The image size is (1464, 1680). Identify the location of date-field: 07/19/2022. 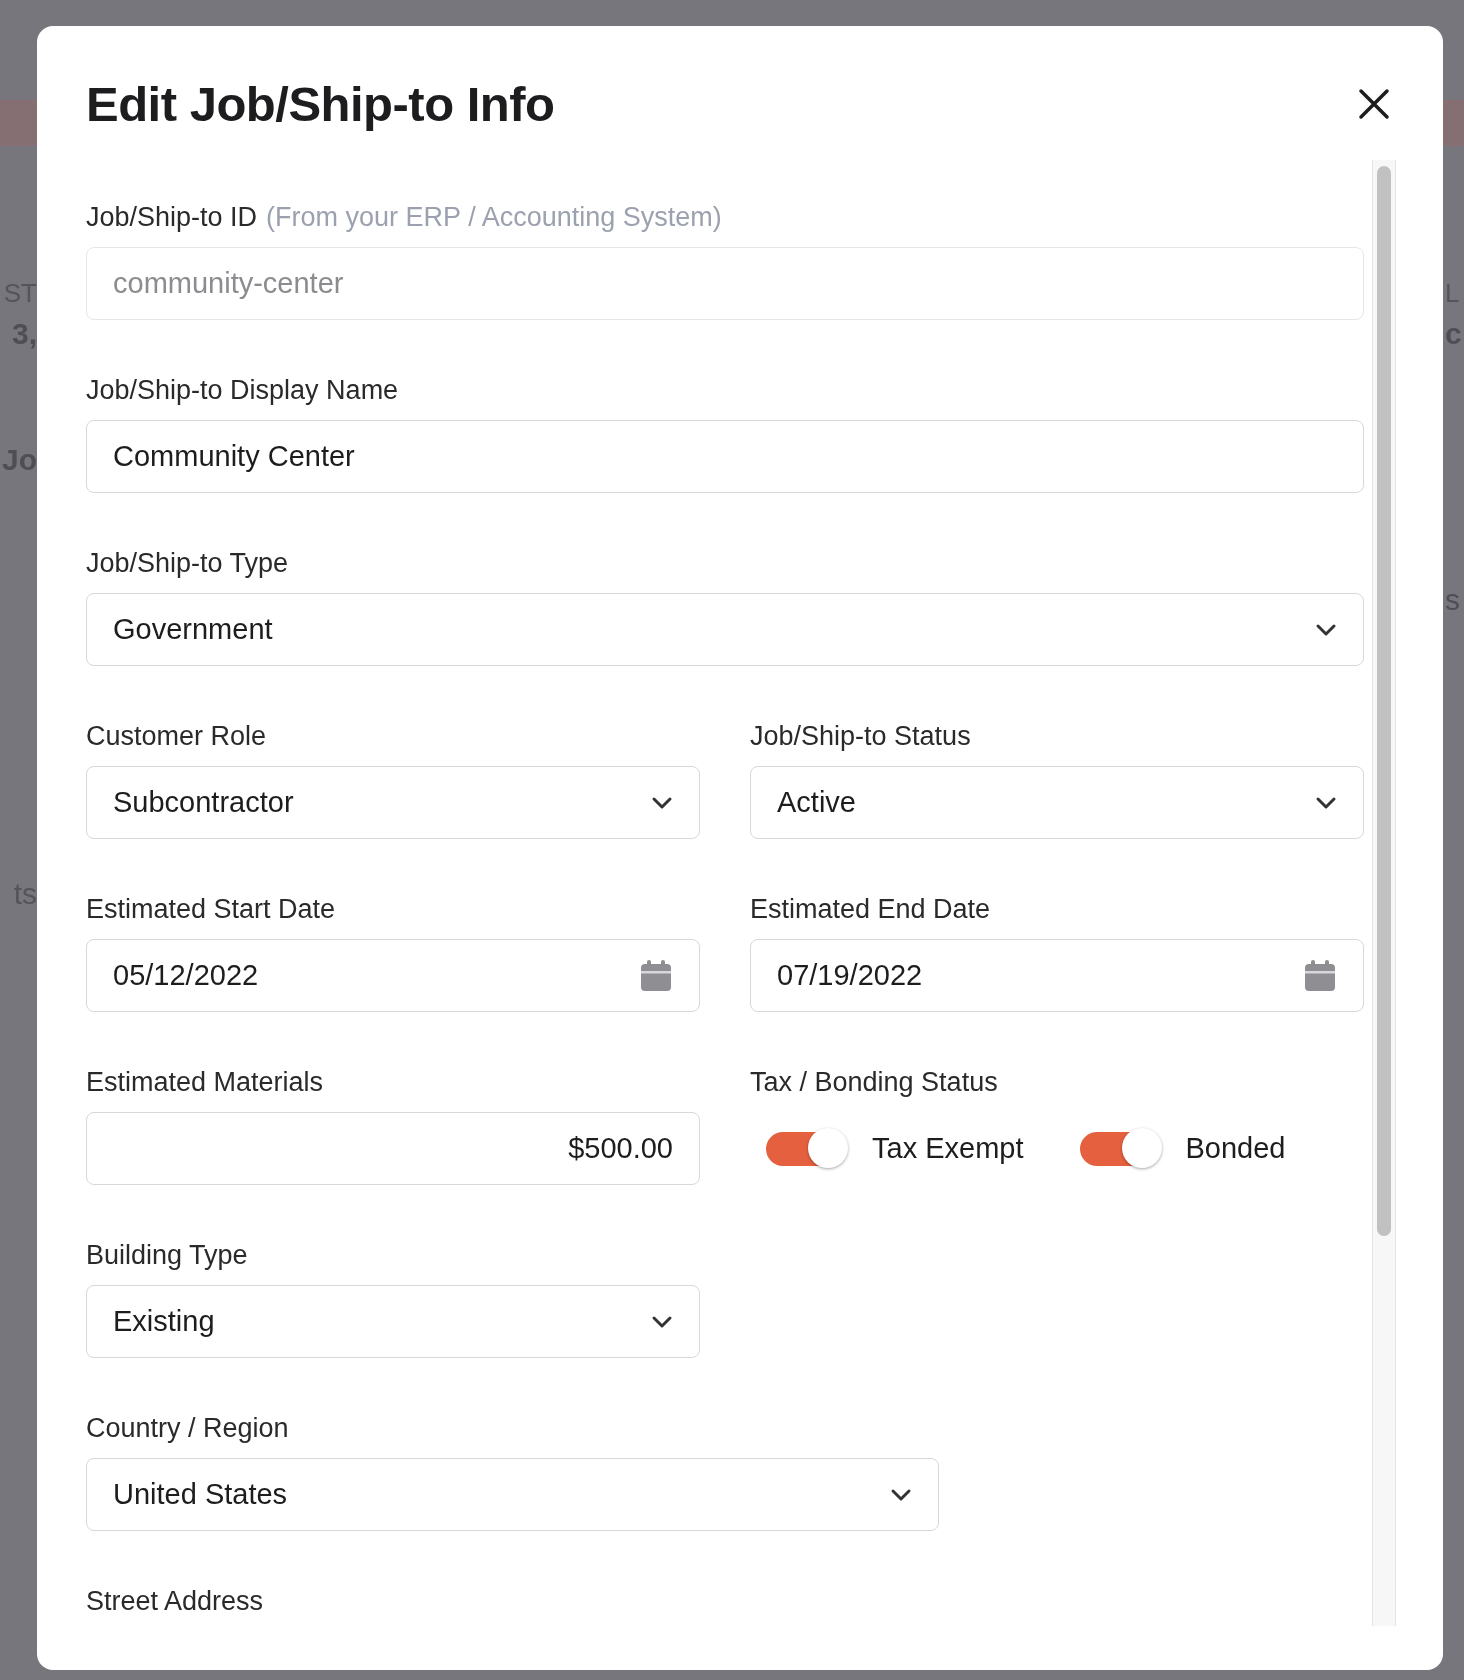
(1057, 975).